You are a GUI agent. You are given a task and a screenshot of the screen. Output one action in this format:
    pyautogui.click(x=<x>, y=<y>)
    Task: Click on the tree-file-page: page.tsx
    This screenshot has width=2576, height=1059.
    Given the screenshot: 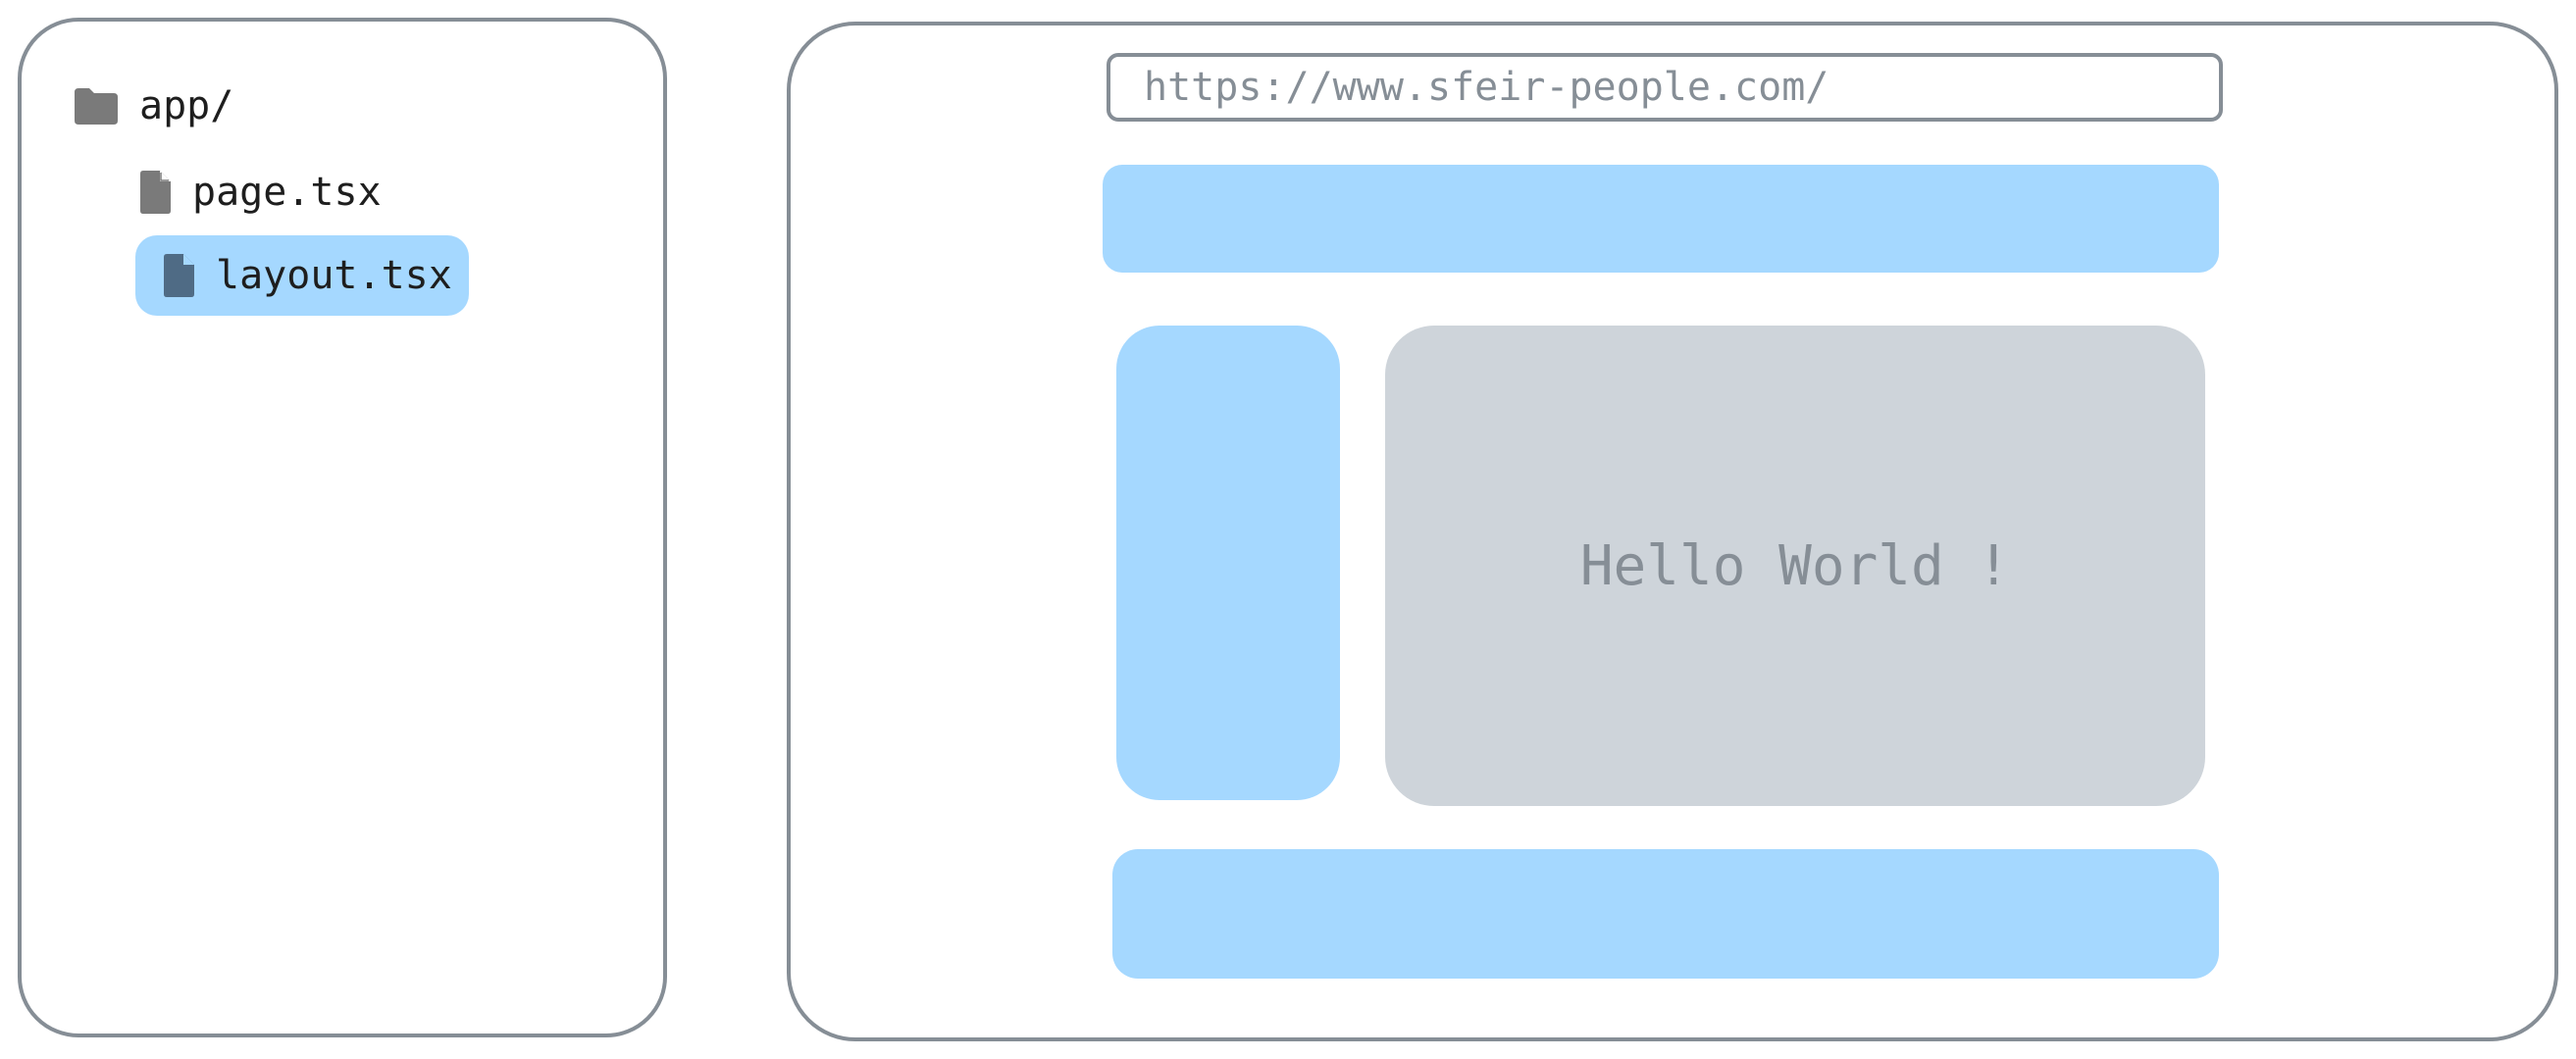 What is the action you would take?
    pyautogui.click(x=259, y=192)
    